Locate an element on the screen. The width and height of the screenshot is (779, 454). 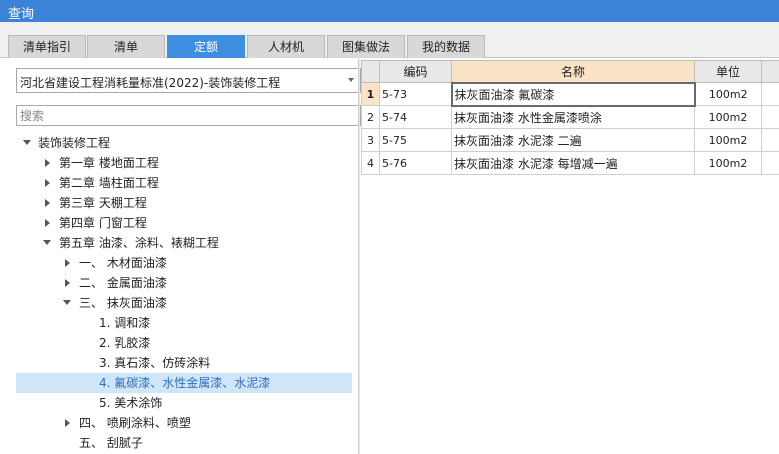
table-row: 1 5-73 抹灰面油漆 氟碳漆 100m2 is located at coordinates (570, 94).